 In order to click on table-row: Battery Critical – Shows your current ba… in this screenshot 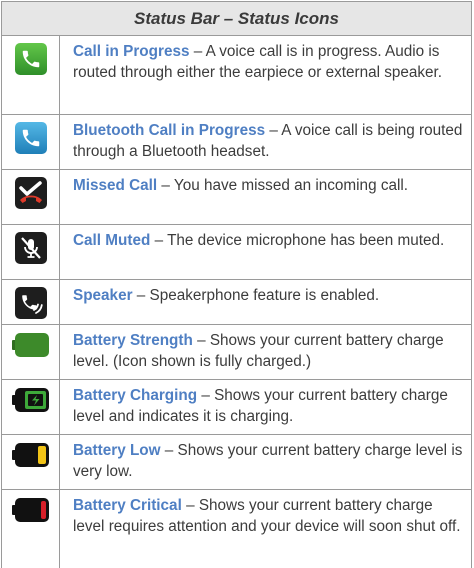, I will do `click(236, 529)`.